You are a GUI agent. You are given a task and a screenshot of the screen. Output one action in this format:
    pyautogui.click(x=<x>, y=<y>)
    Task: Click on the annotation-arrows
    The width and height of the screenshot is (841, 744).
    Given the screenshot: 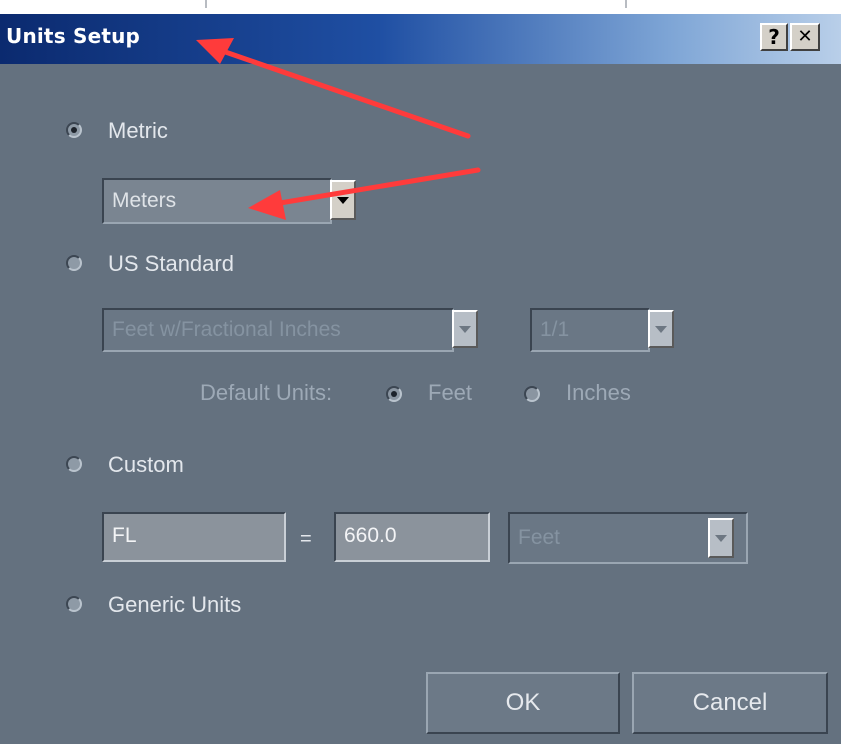 What is the action you would take?
    pyautogui.click(x=338, y=129)
    